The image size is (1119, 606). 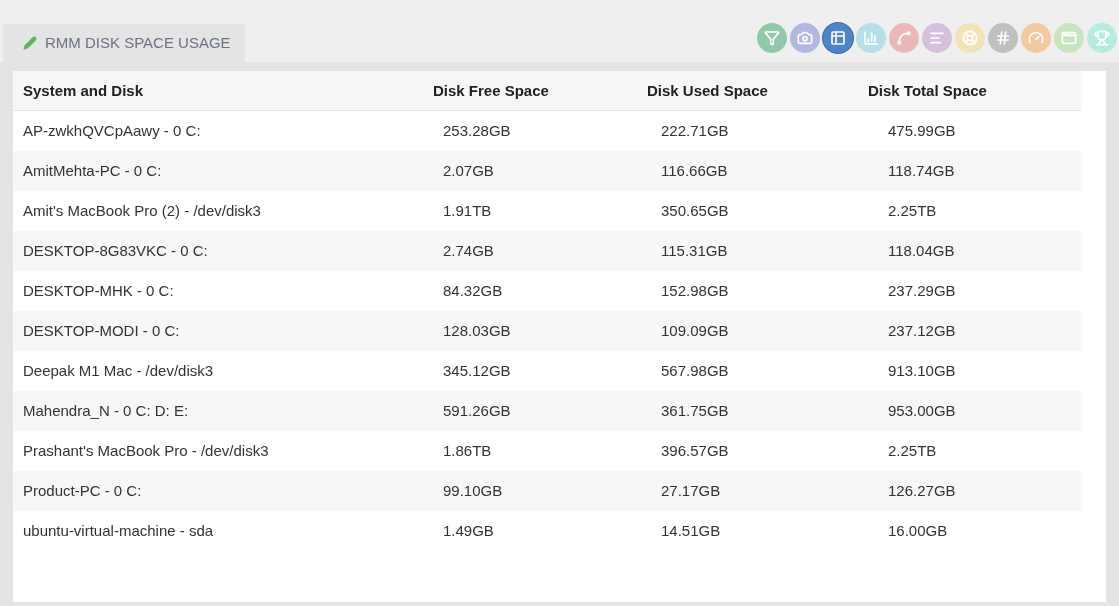 What do you see at coordinates (921, 250) in the screenshot?
I see `table-cell: 118.04GB` at bounding box center [921, 250].